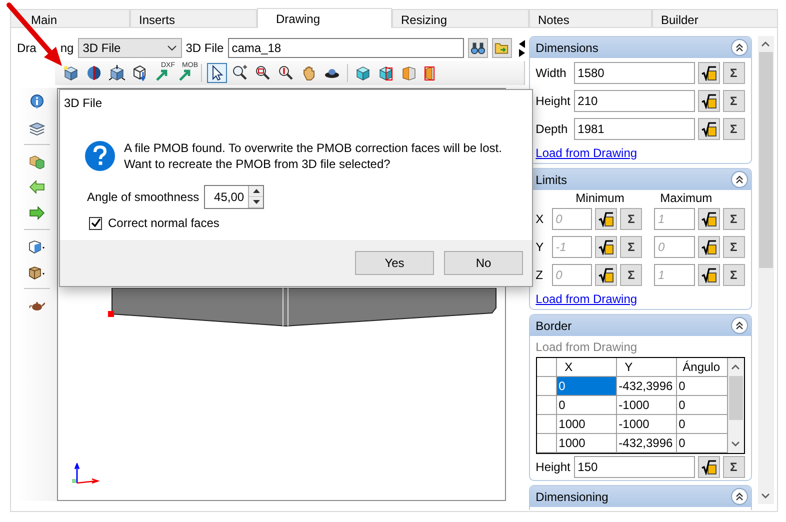  What do you see at coordinates (540, 275) in the screenshot?
I see `axis-label: Z` at bounding box center [540, 275].